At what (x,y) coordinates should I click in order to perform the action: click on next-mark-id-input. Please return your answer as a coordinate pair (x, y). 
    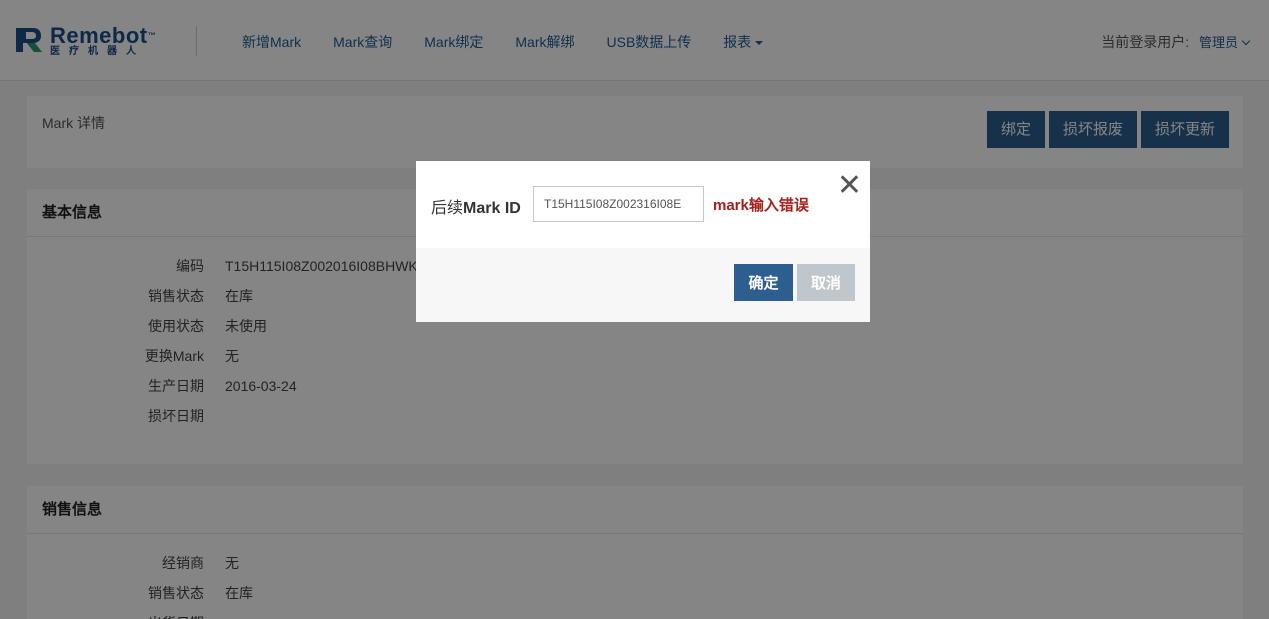
    Looking at the image, I should click on (618, 204).